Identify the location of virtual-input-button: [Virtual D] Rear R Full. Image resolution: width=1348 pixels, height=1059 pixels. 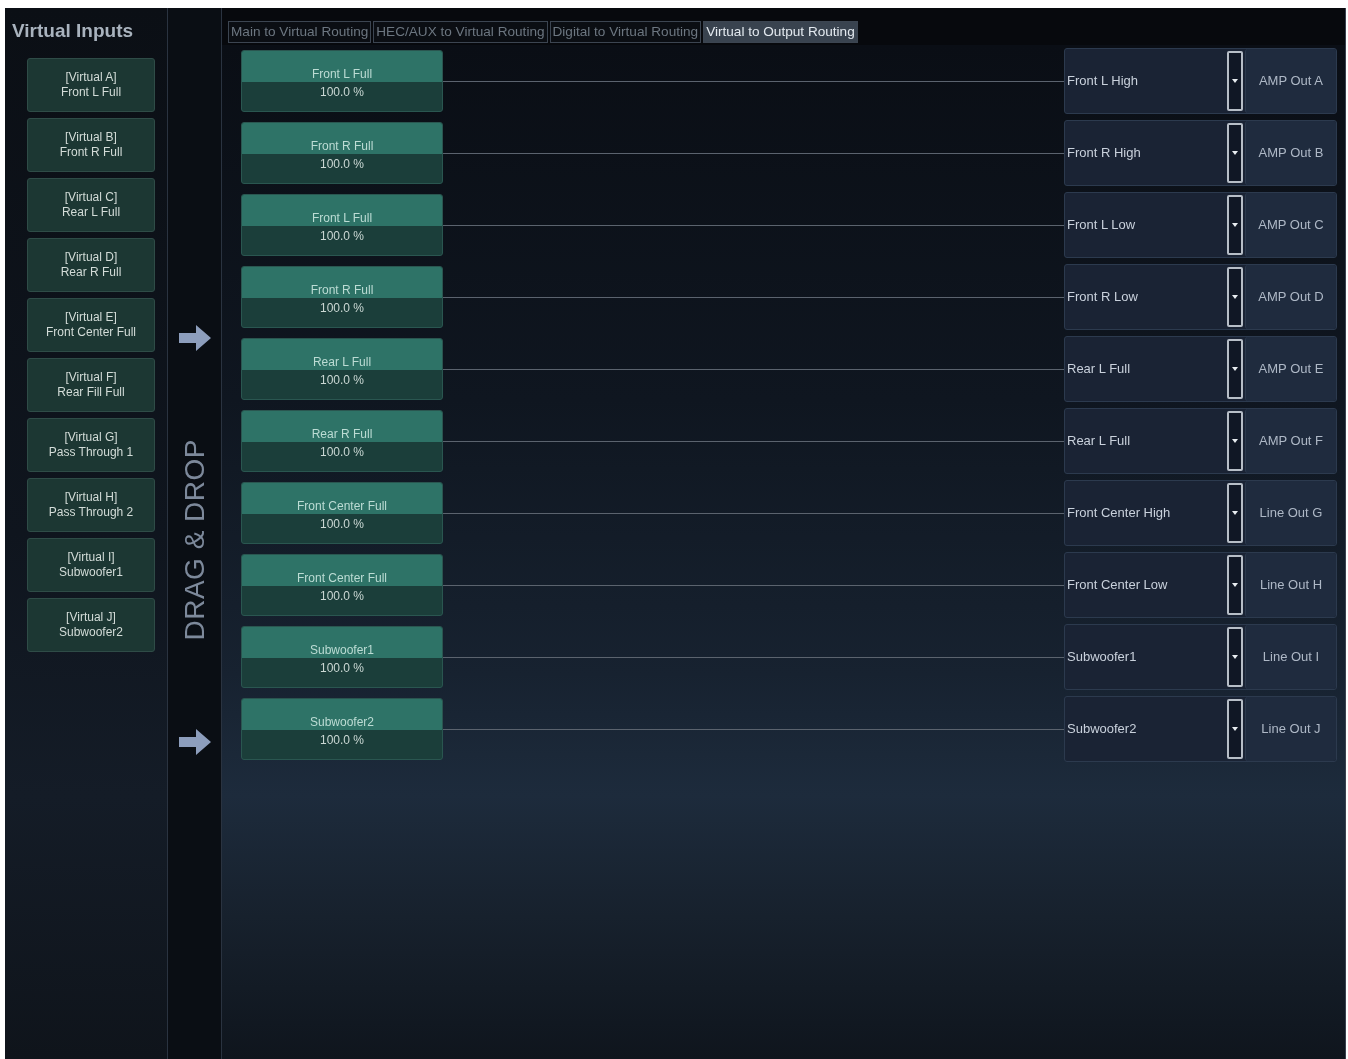
(91, 265).